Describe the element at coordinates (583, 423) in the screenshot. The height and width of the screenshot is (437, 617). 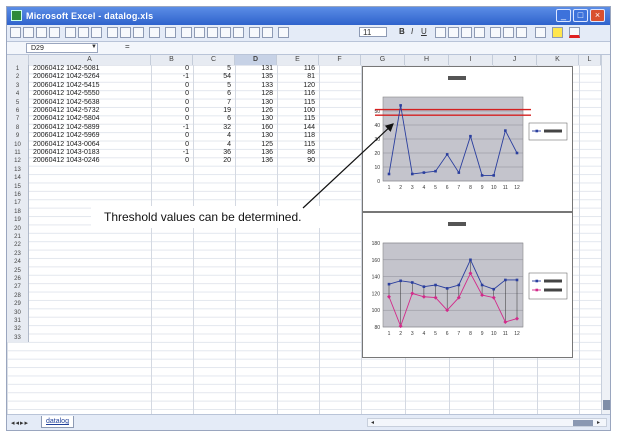
I see `horizontal-scroll-thumb` at that location.